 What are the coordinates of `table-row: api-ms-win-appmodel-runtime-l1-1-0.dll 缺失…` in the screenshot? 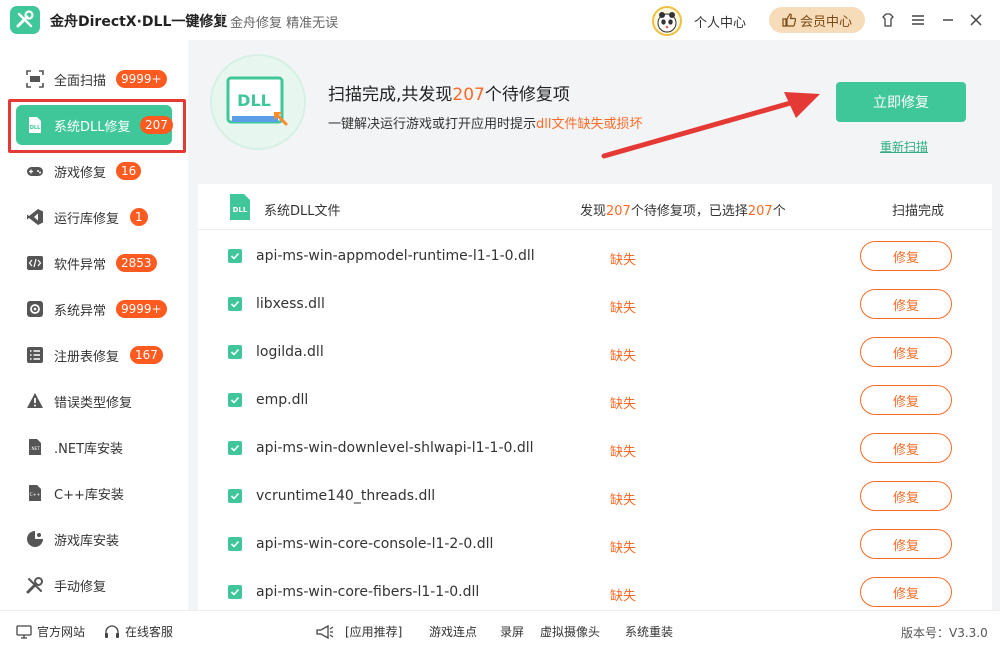 It's located at (595, 258).